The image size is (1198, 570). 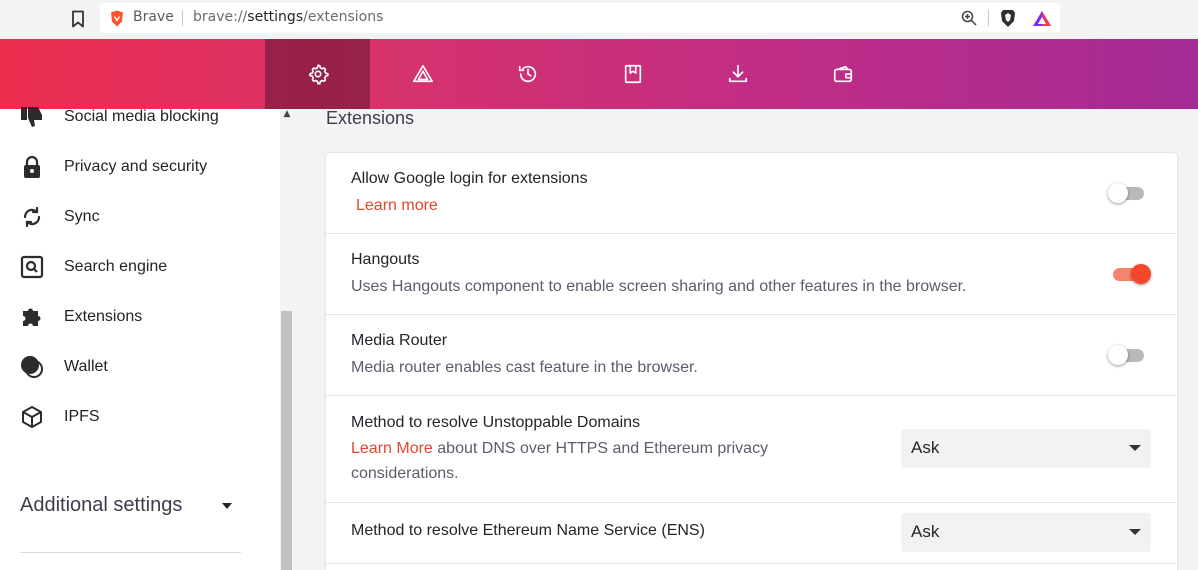 I want to click on ens-resolve-select: Ask, so click(x=1026, y=532).